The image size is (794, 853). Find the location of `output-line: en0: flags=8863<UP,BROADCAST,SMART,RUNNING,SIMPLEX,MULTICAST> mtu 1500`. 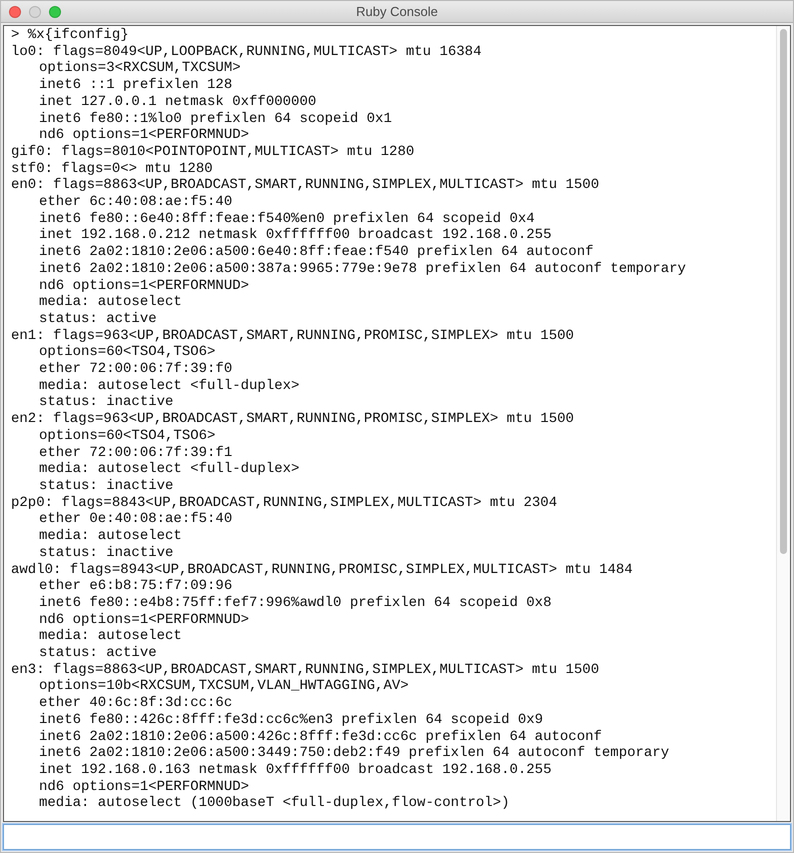

output-line: en0: flags=8863<UP,BROADCAST,SMART,RUNNING,SIMPLEX,MULTICAST> mtu 1500 is located at coordinates (305, 185).